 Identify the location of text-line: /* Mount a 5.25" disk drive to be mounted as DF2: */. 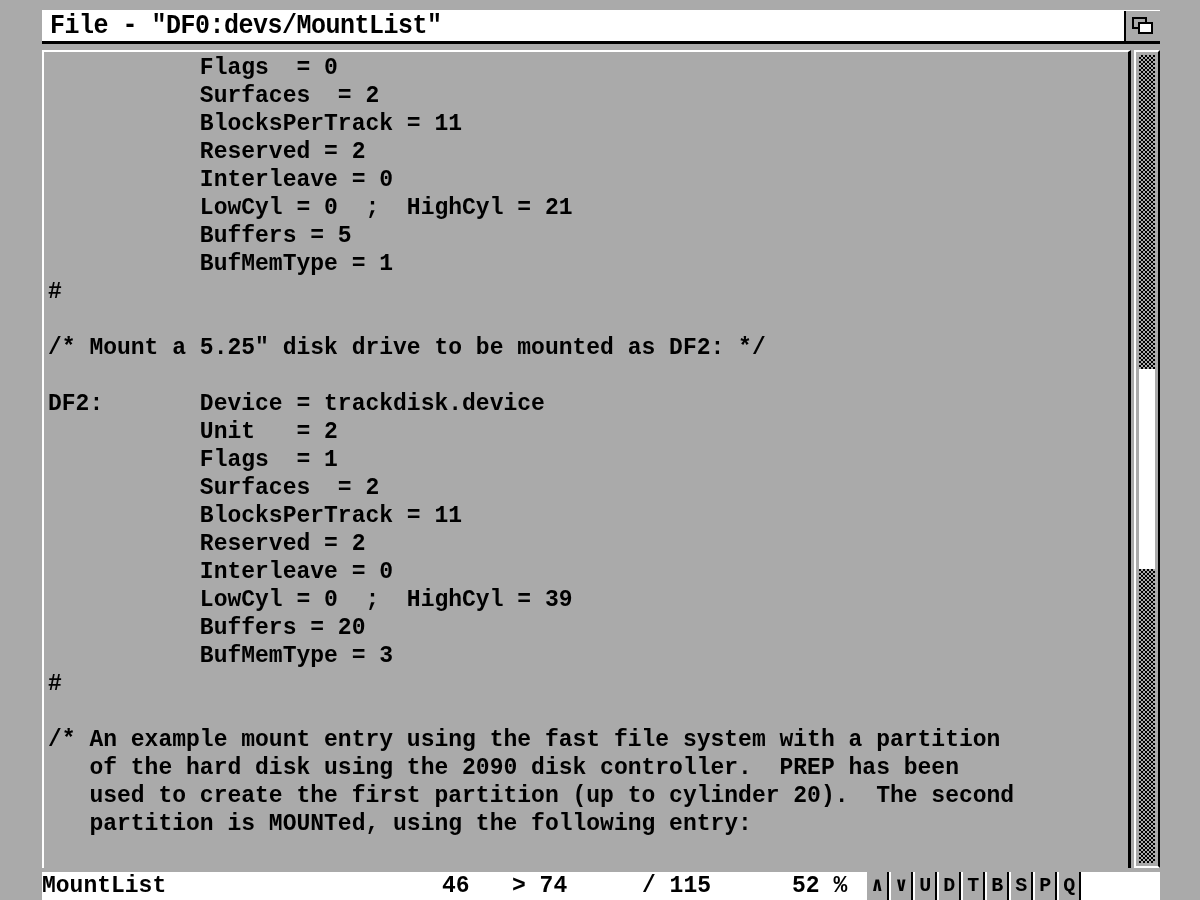
(407, 348).